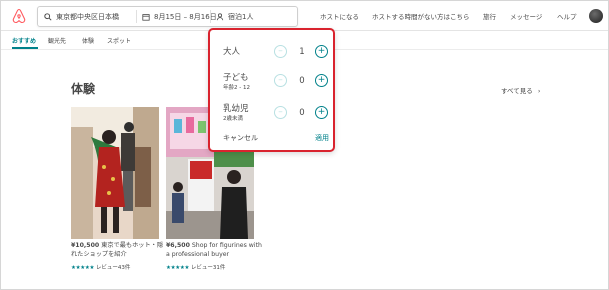  What do you see at coordinates (321, 112) in the screenshot?
I see `increase-infants-button: +` at bounding box center [321, 112].